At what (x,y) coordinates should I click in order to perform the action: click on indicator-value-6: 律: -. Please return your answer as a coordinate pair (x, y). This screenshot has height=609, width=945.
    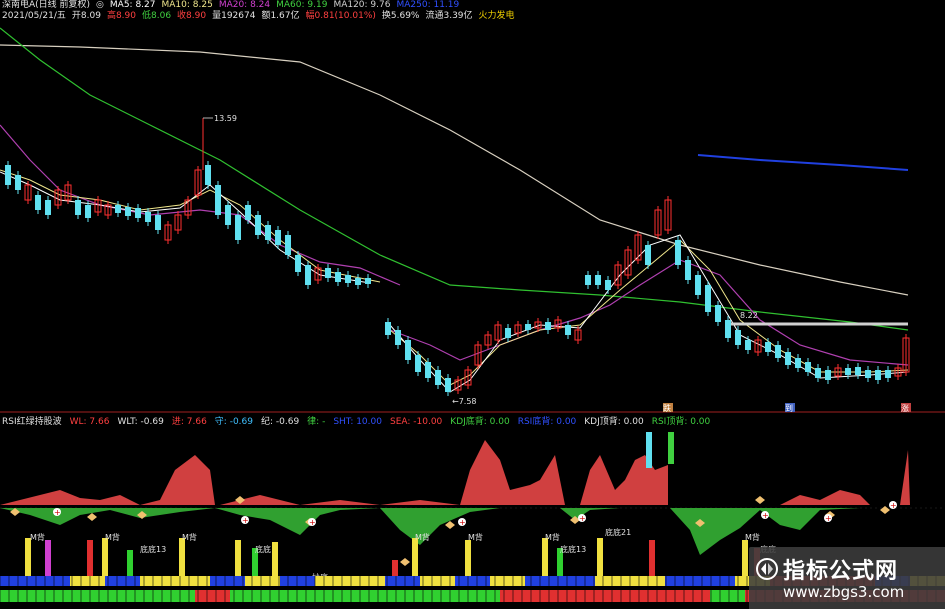
    Looking at the image, I should click on (316, 422).